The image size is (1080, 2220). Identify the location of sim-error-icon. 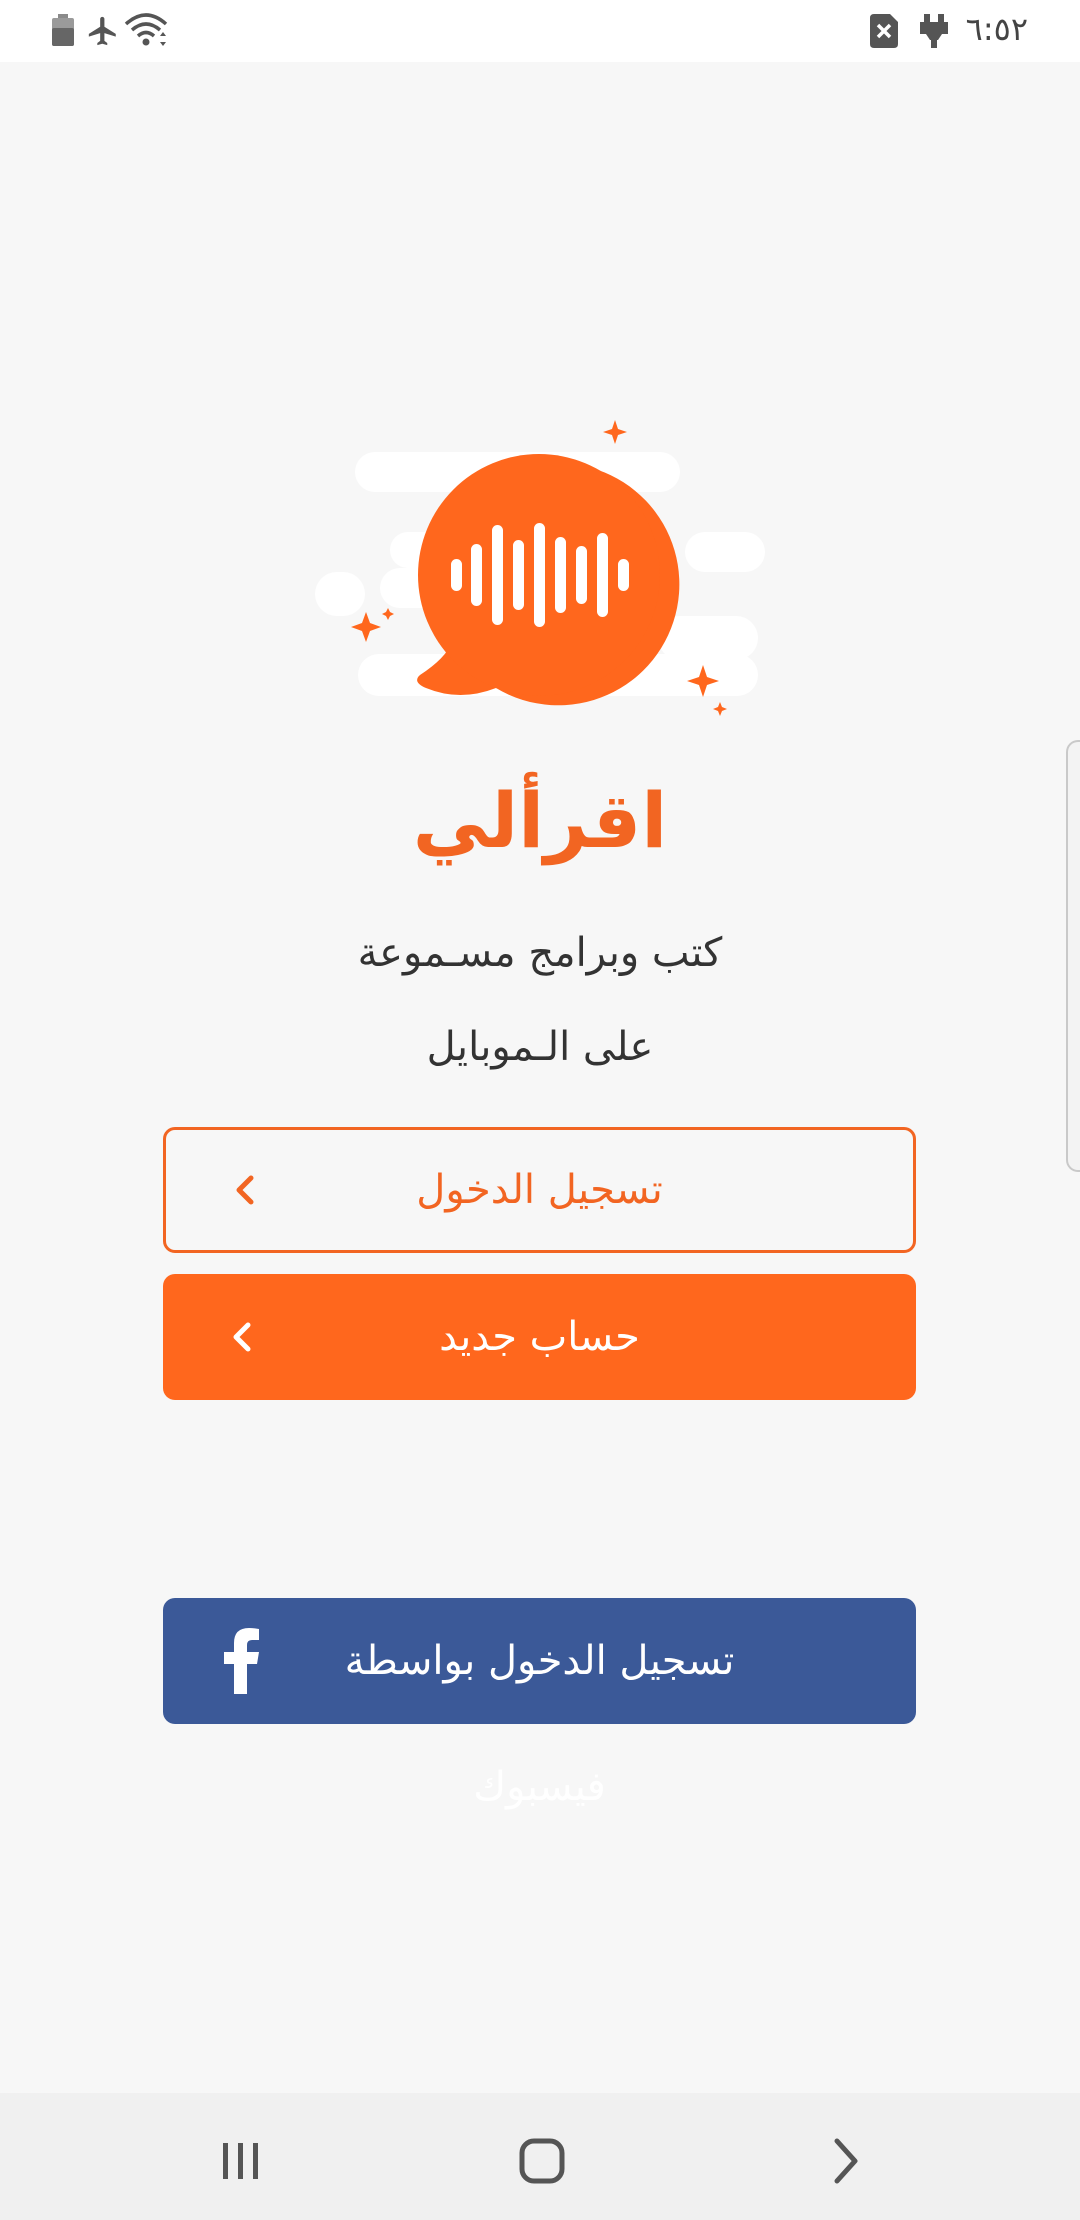
(884, 31).